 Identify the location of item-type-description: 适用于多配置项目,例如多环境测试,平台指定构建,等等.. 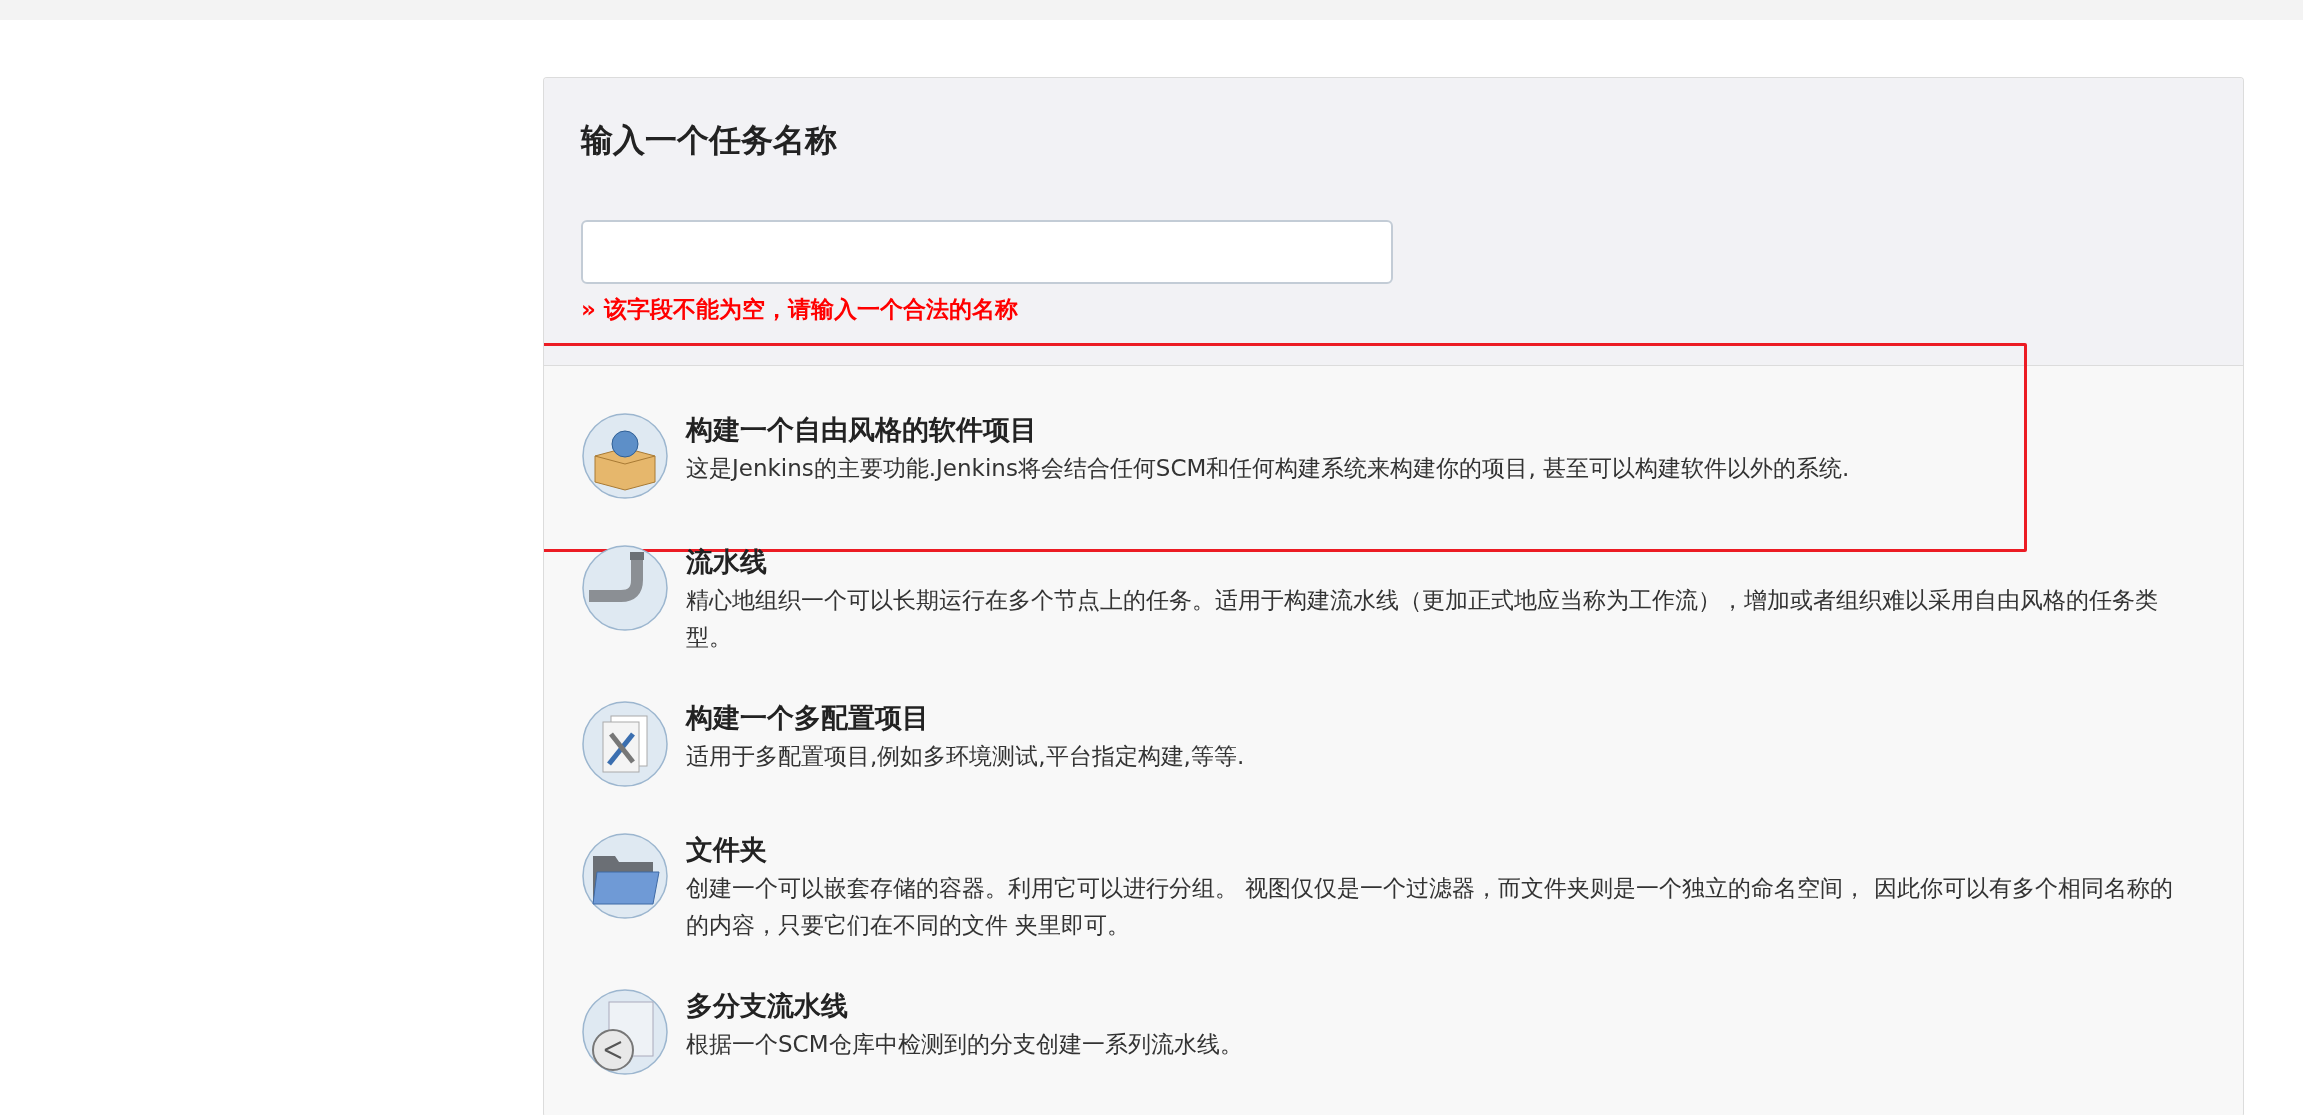
(965, 756).